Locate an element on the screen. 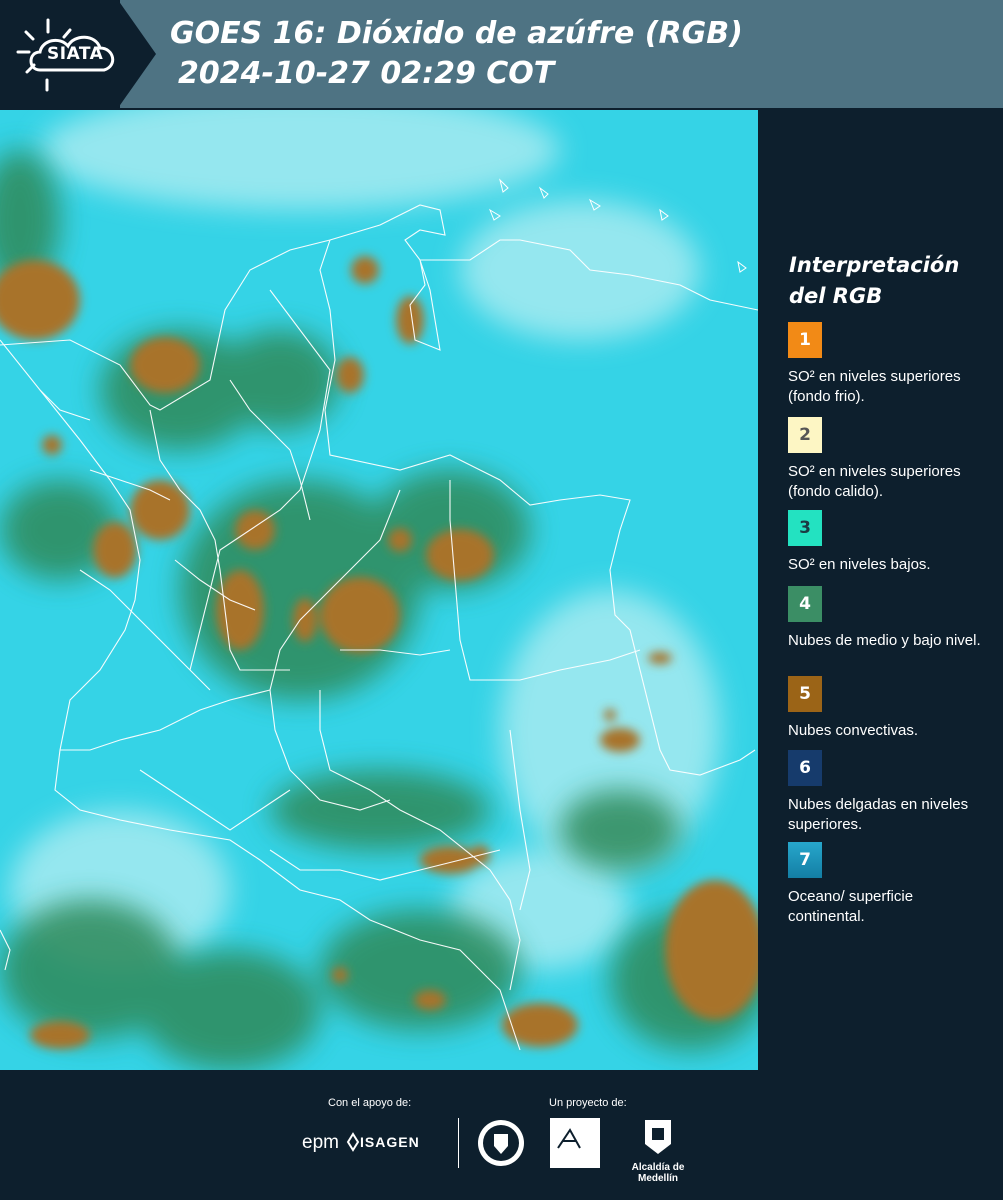 The width and height of the screenshot is (1003, 1200). legend-title: Interpretación del RGB is located at coordinates (874, 280).